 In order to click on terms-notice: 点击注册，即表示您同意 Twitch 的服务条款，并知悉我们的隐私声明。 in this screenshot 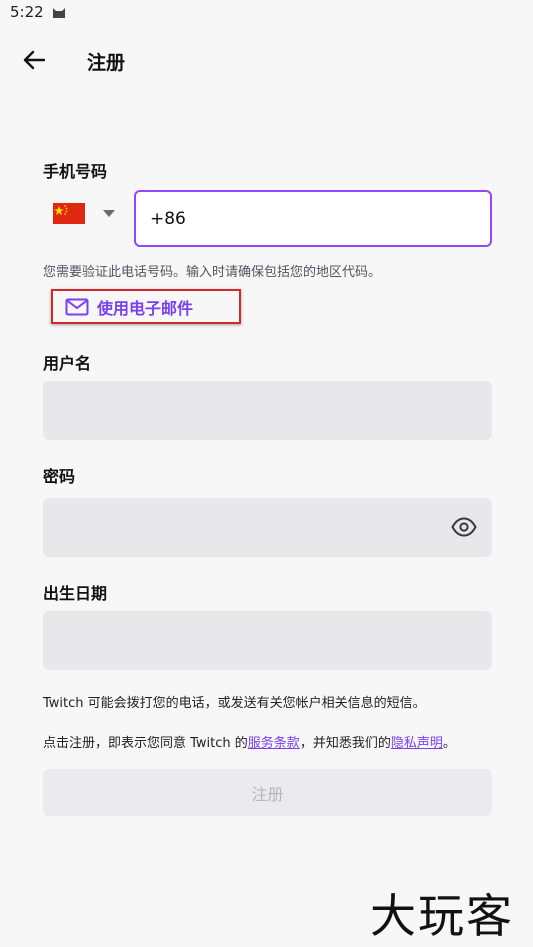, I will do `click(249, 741)`.